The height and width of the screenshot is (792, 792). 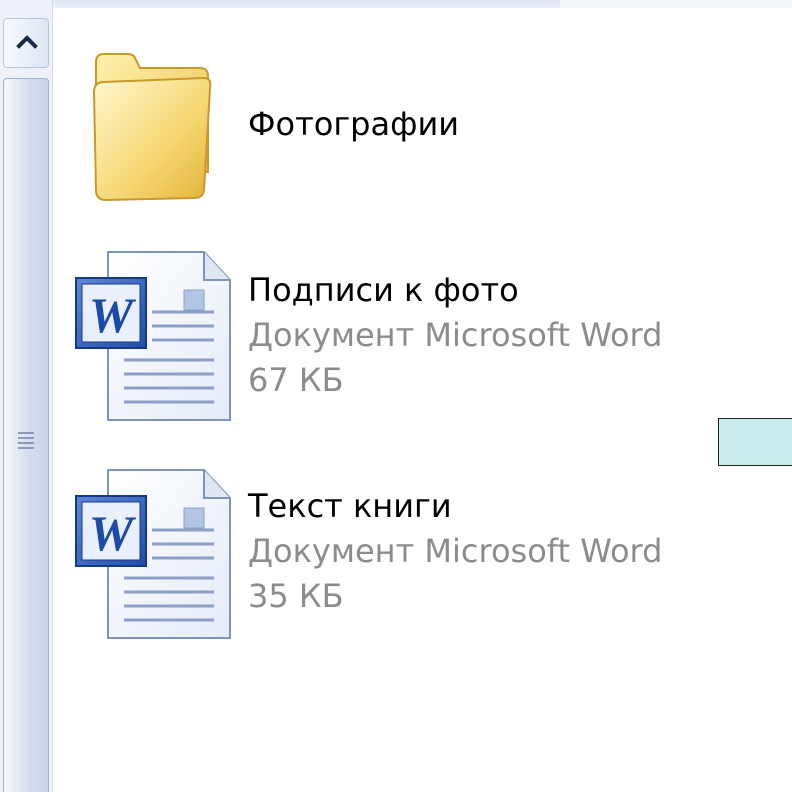 I want to click on cyan-rectangle-shape, so click(x=755, y=442).